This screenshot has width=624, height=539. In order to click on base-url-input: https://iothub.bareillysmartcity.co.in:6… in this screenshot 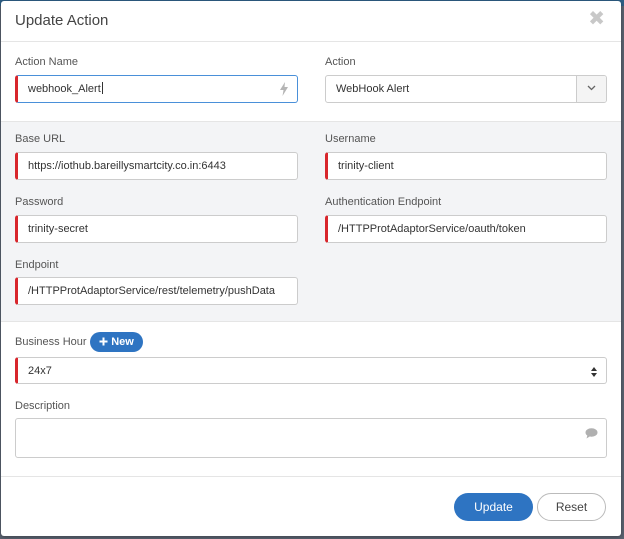, I will do `click(156, 166)`.